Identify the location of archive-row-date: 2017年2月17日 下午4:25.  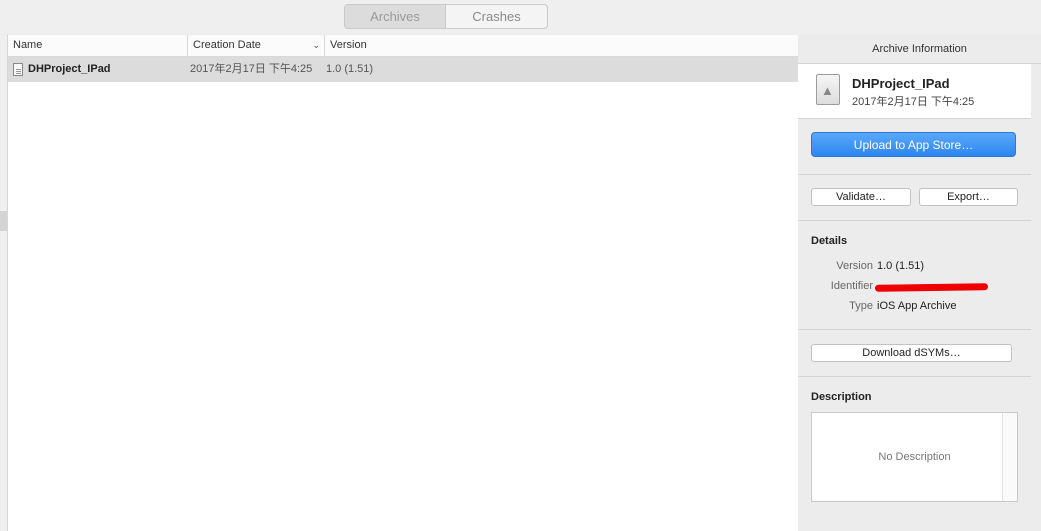
(251, 69).